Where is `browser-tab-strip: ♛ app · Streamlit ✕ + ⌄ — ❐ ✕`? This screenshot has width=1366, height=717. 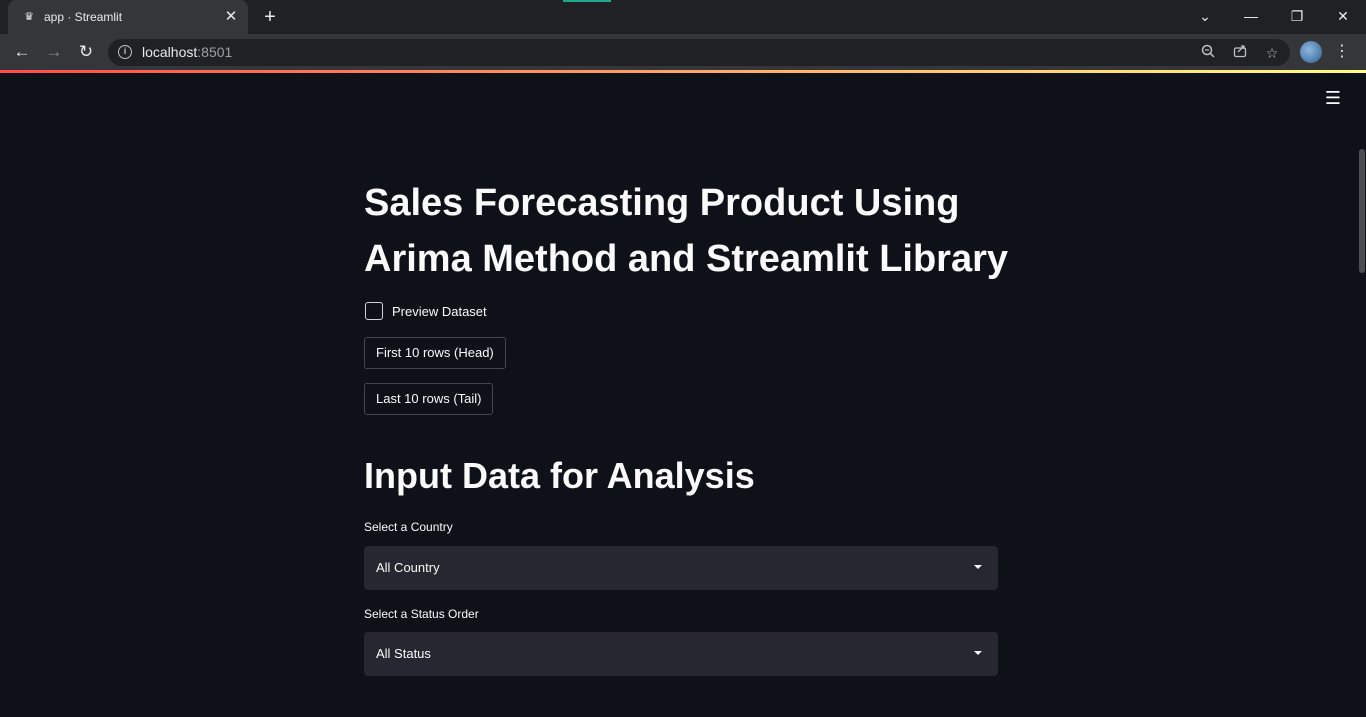
browser-tab-strip: ♛ app · Streamlit ✕ + ⌄ — ❐ ✕ is located at coordinates (683, 17).